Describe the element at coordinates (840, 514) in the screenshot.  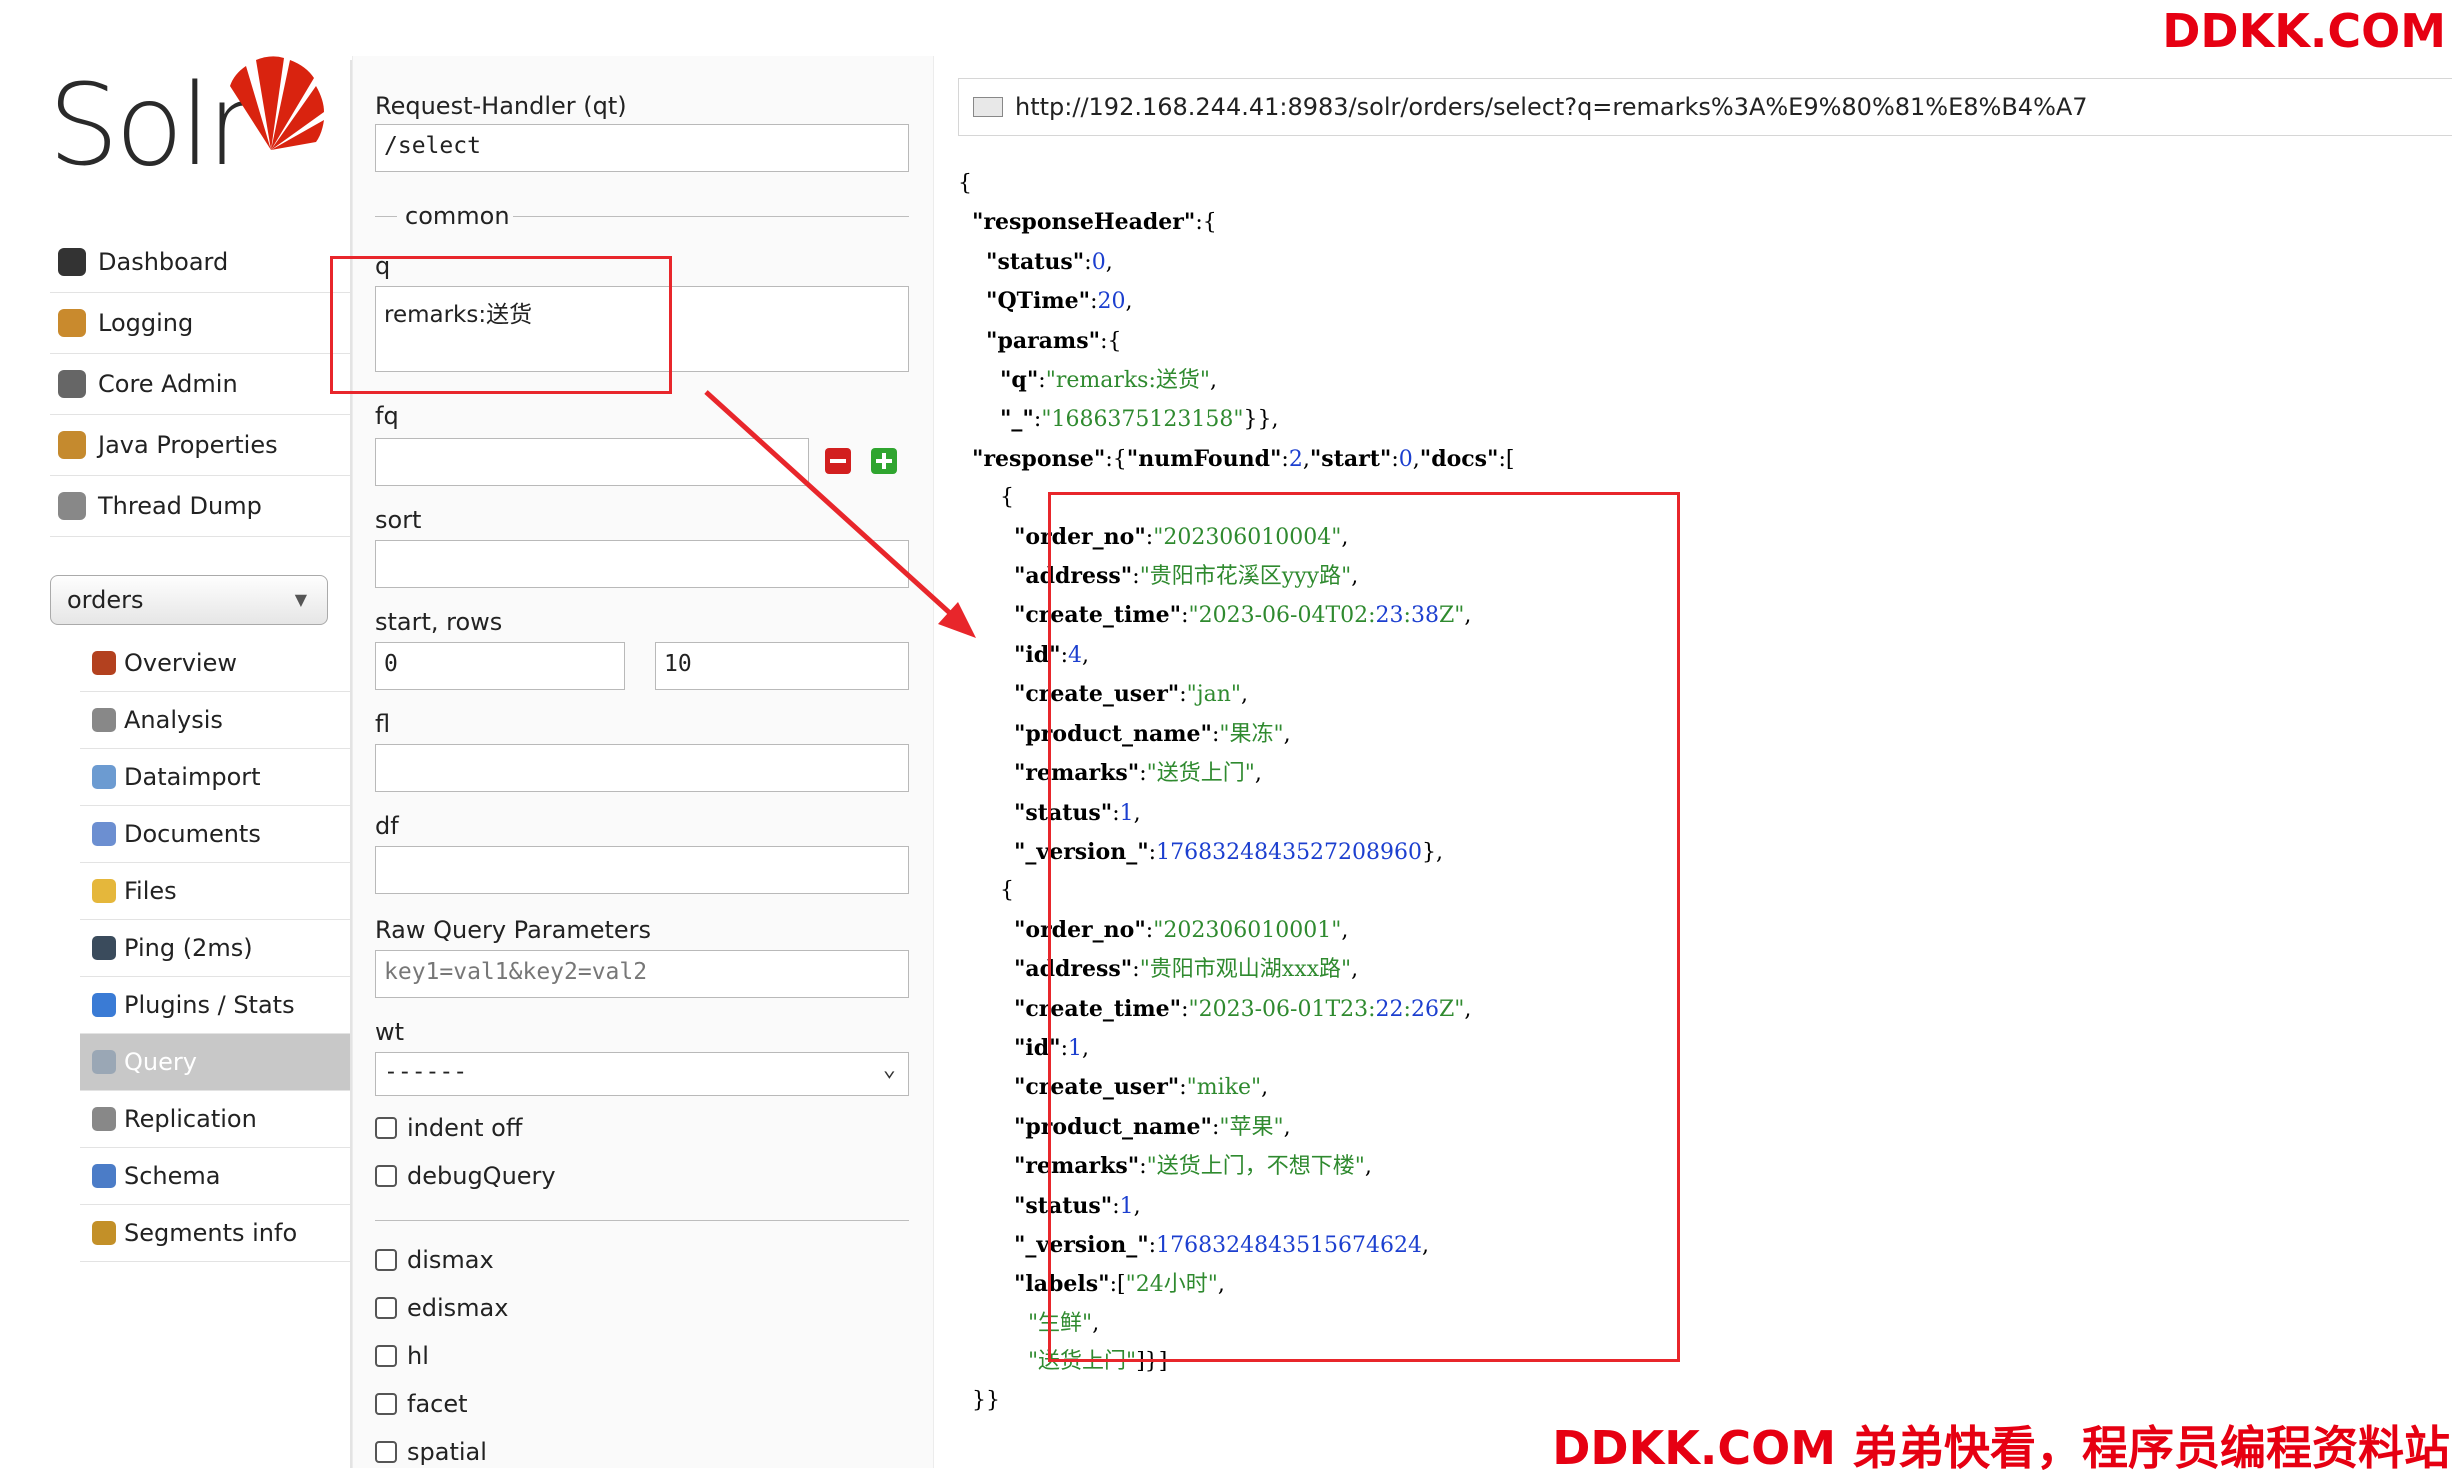
I see `annotation-arrow` at that location.